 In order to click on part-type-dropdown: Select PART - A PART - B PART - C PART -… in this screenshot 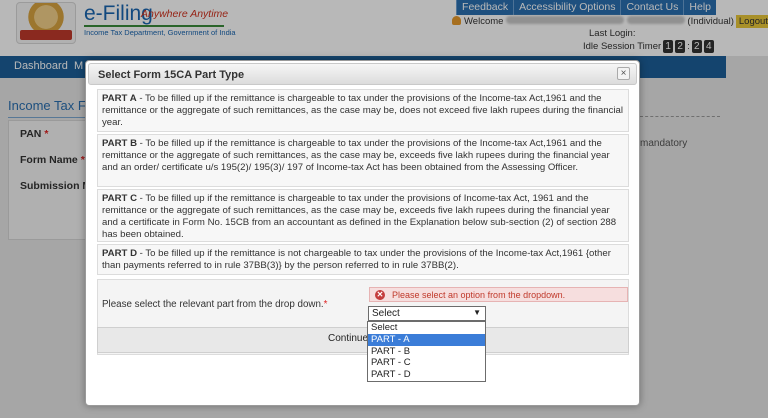, I will do `click(426, 351)`.